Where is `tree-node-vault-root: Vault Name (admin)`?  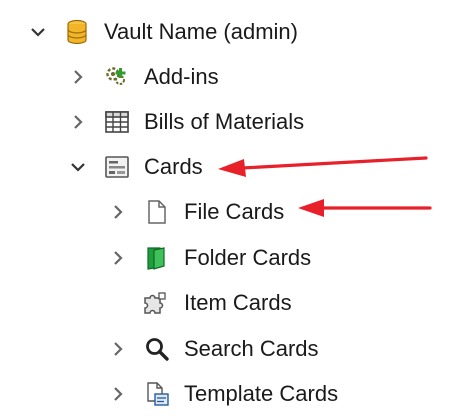
tree-node-vault-root: Vault Name (admin) is located at coordinates (237, 32).